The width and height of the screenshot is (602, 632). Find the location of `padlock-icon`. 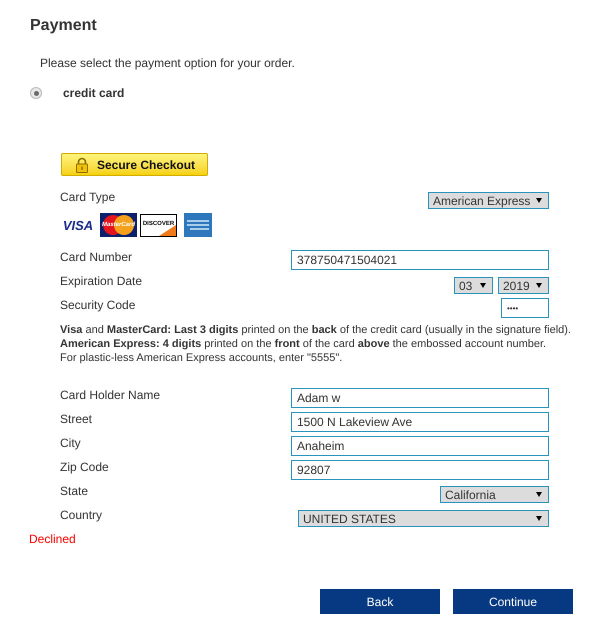

padlock-icon is located at coordinates (82, 164).